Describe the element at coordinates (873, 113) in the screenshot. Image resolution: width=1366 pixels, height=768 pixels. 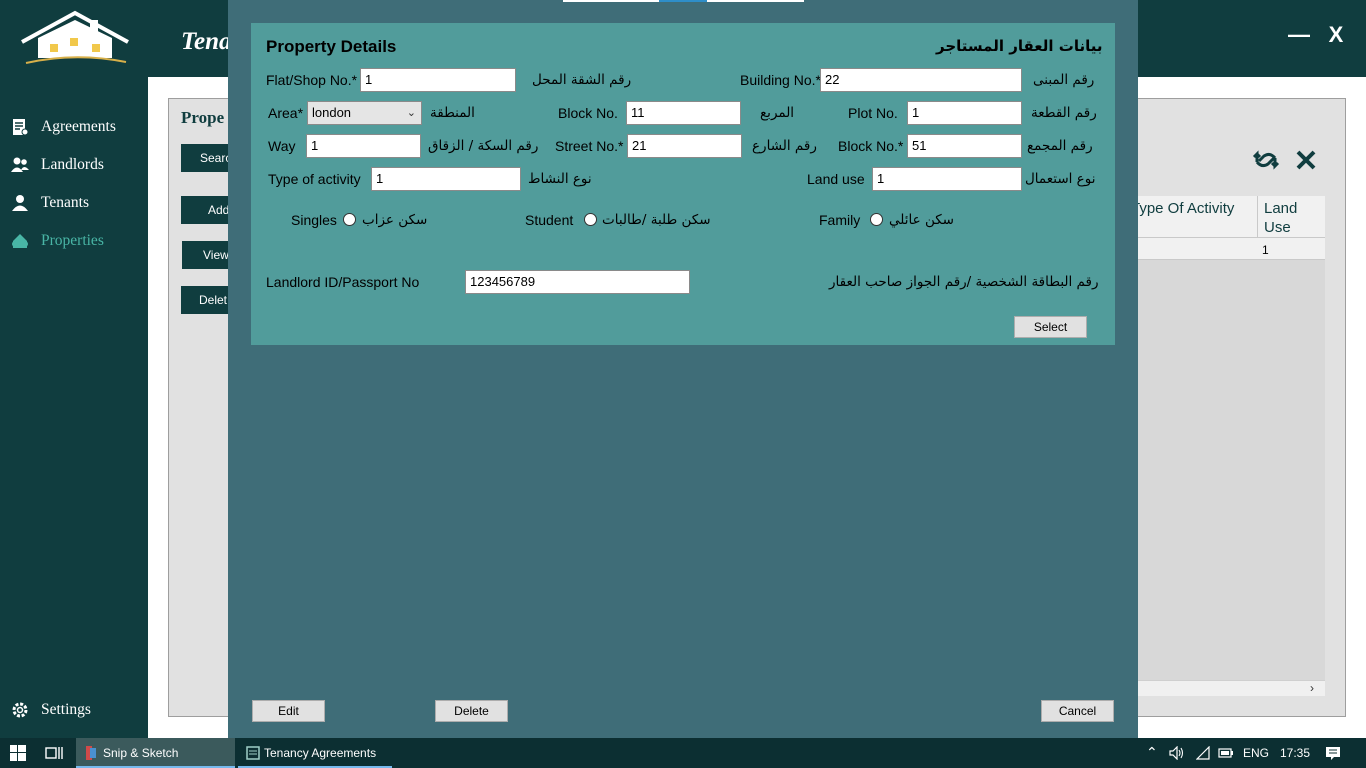
I see `plot-label: Plot No.` at that location.